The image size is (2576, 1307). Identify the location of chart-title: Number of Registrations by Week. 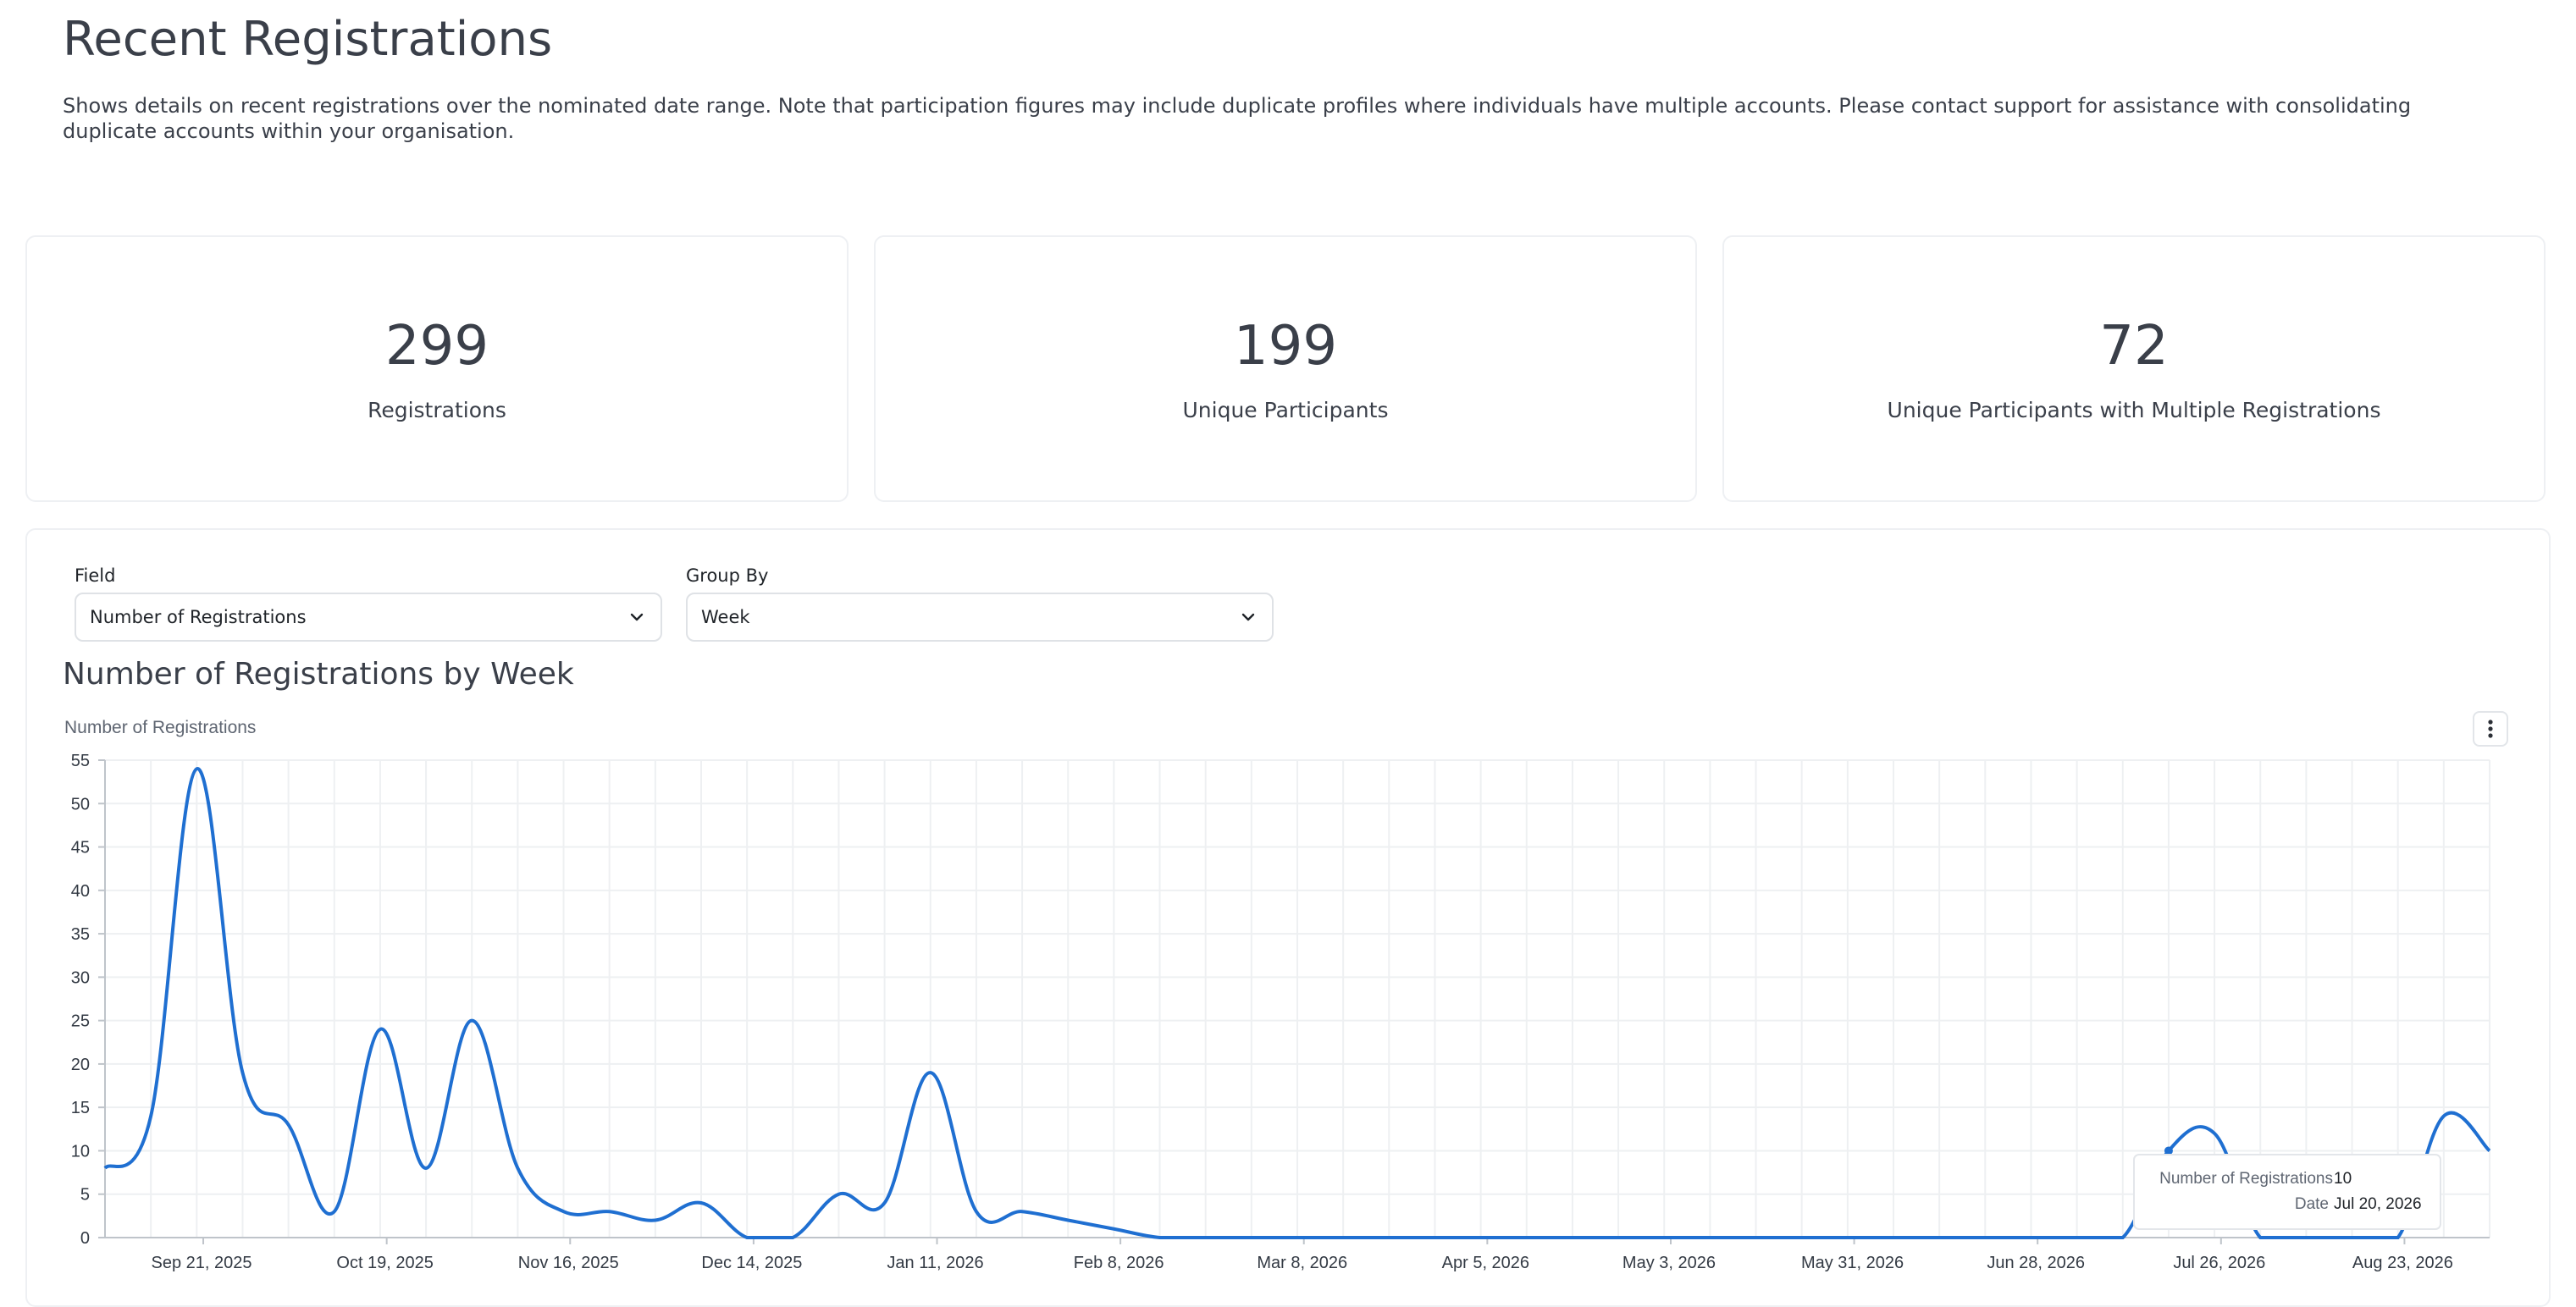
(318, 674).